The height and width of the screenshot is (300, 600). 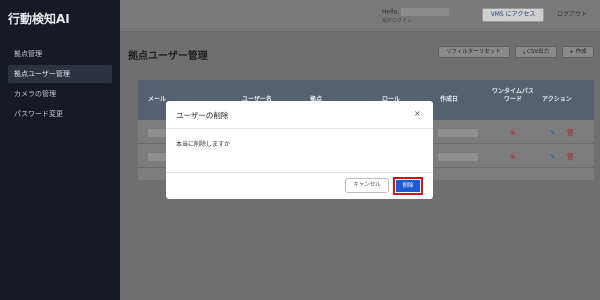 What do you see at coordinates (60, 114) in the screenshot?
I see `sidebar-item-password: パスワード変更` at bounding box center [60, 114].